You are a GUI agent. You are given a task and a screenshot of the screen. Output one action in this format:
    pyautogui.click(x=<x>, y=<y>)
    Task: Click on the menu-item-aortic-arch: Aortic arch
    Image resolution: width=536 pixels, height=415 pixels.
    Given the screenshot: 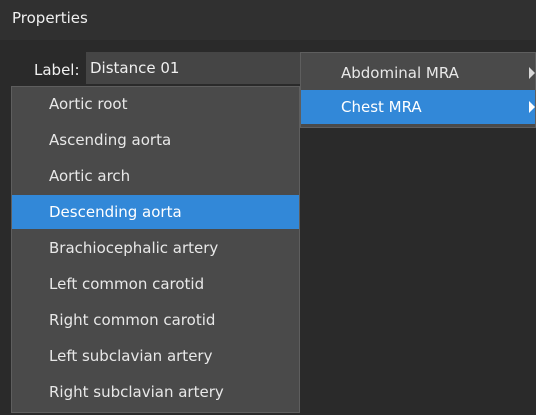 What is the action you would take?
    pyautogui.click(x=155, y=176)
    